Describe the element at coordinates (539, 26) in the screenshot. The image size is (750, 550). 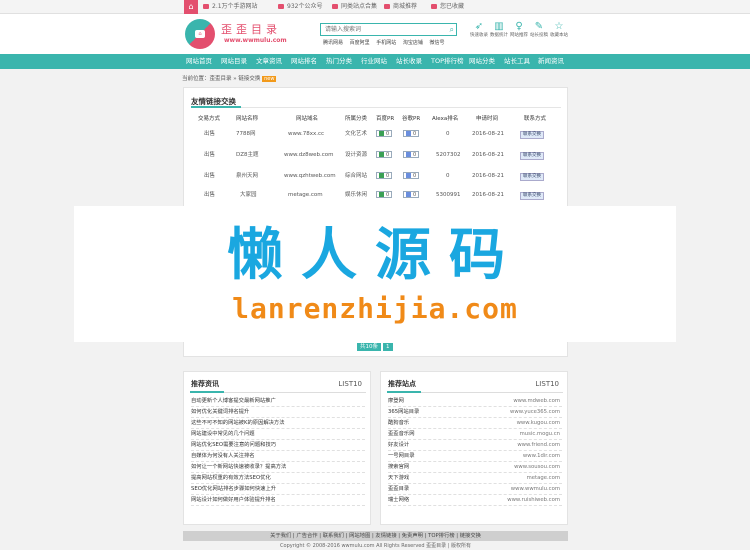
I see `pencil-icon: ✎` at that location.